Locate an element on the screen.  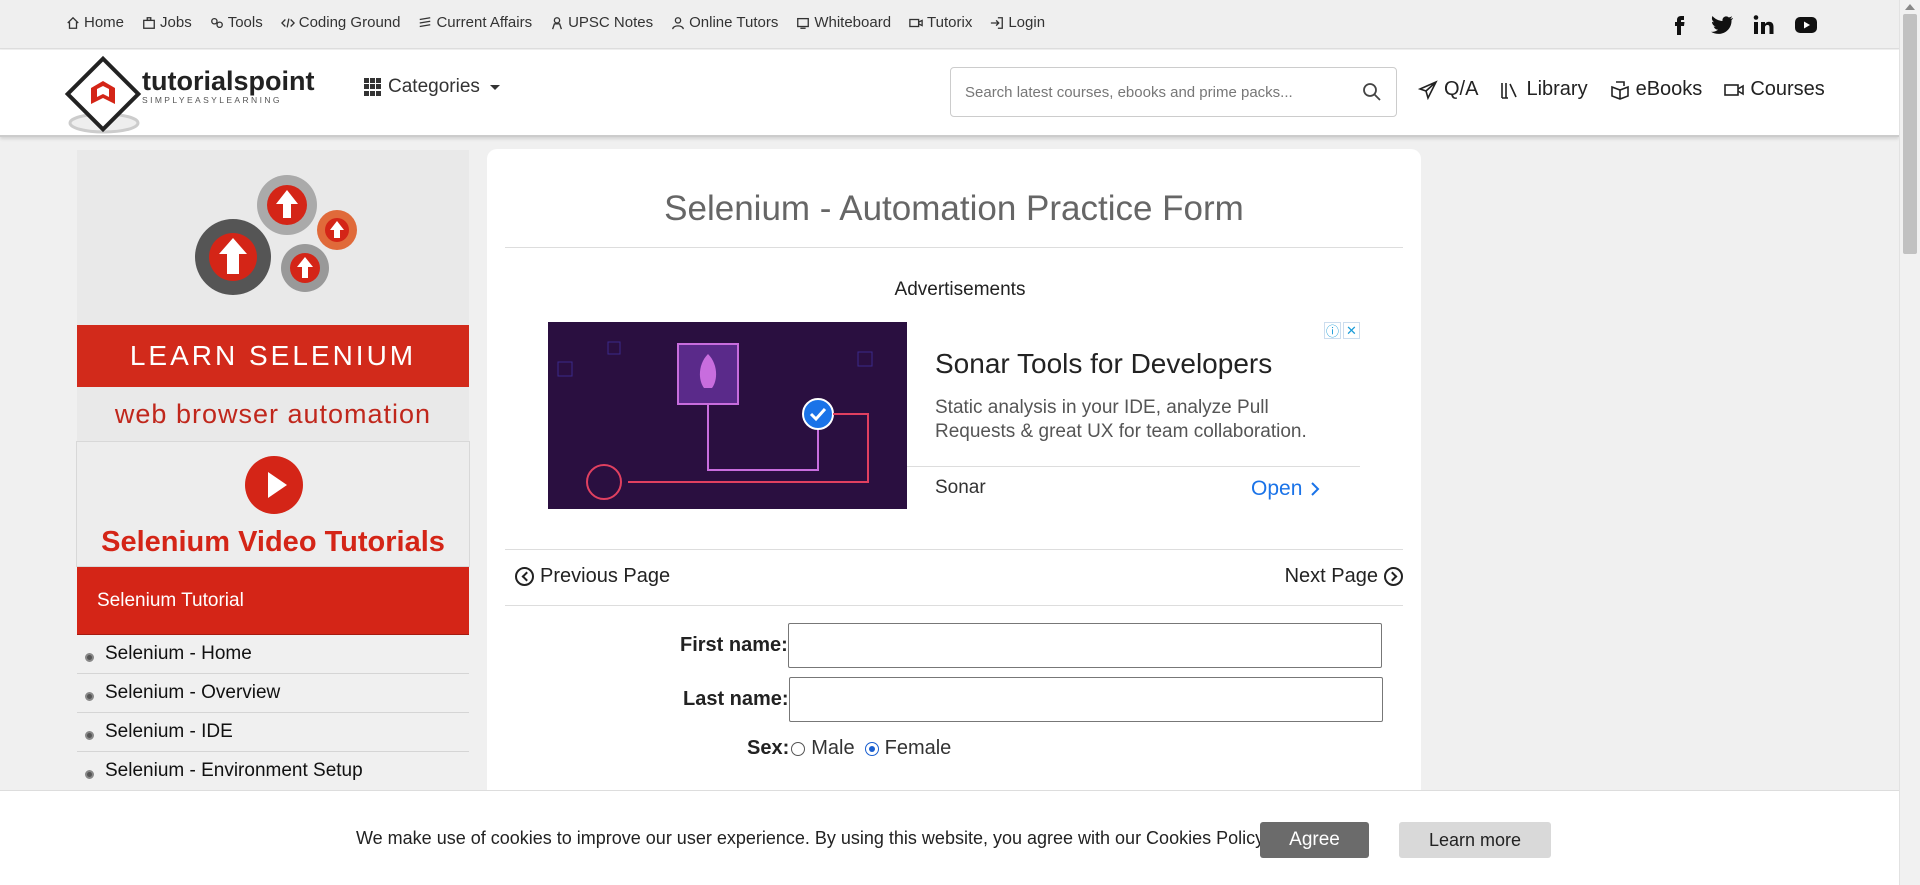
radio-male is located at coordinates (798, 748).